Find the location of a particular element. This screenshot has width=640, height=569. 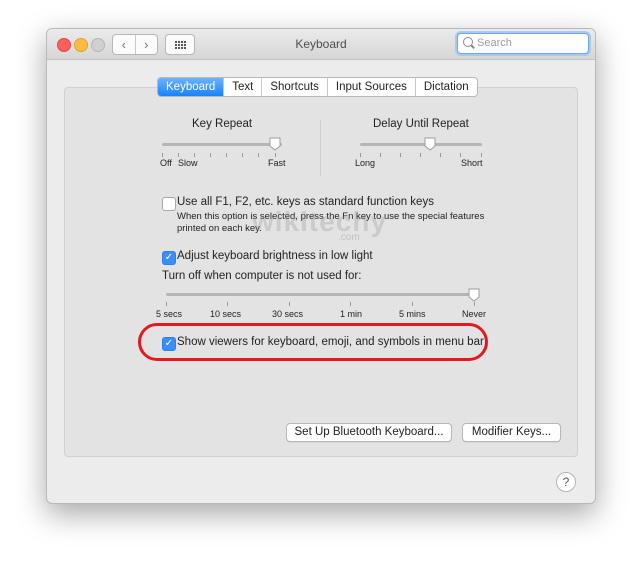

delay-label-long: Long is located at coordinates (365, 163).